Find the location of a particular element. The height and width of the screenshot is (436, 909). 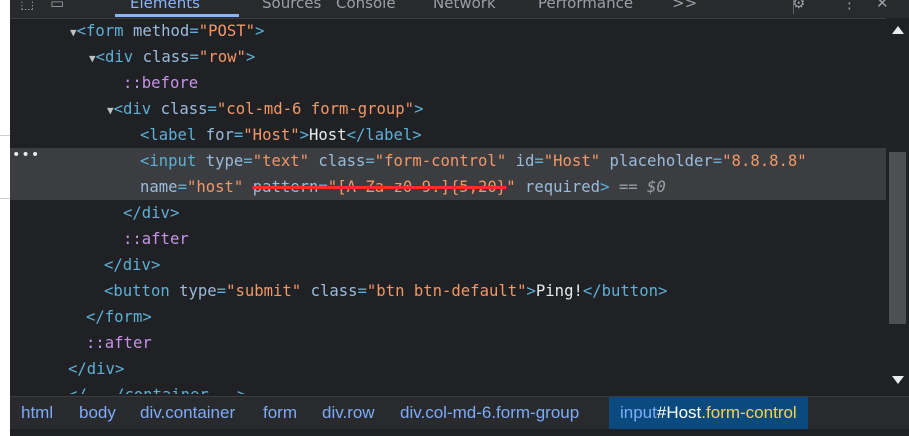

tab-network: Network is located at coordinates (464, 6).